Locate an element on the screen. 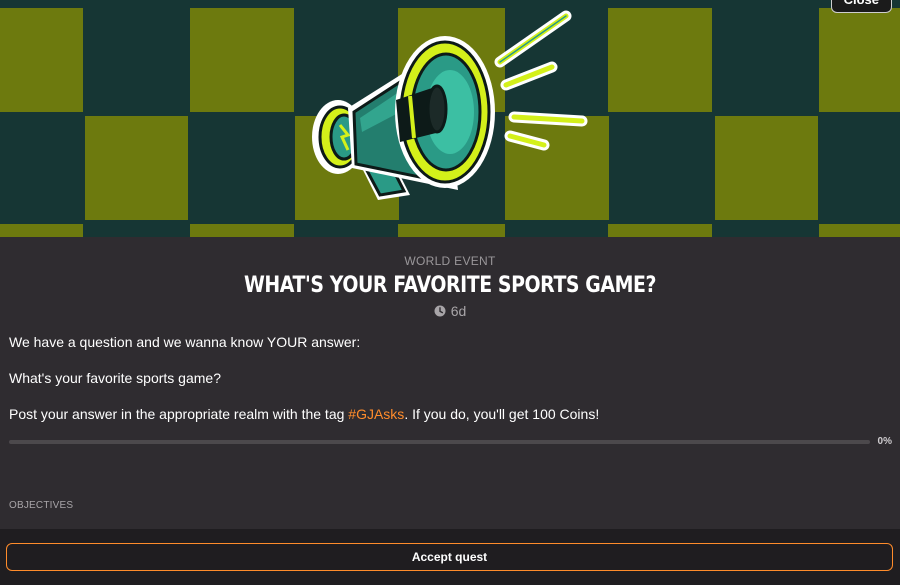 The image size is (900, 585). description-line: What's your favorite sports game? is located at coordinates (115, 378).